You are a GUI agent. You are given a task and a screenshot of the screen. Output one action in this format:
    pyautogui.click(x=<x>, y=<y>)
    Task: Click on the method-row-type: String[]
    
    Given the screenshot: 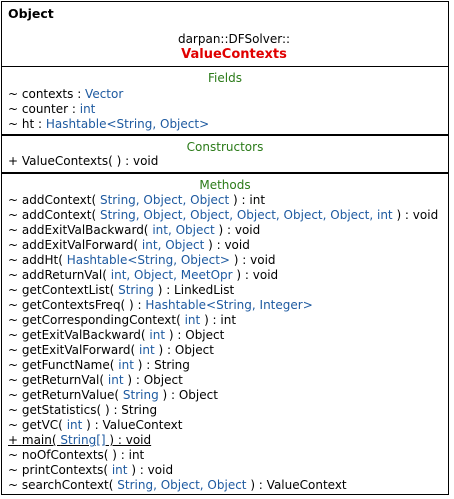 What is the action you would take?
    pyautogui.click(x=83, y=440)
    